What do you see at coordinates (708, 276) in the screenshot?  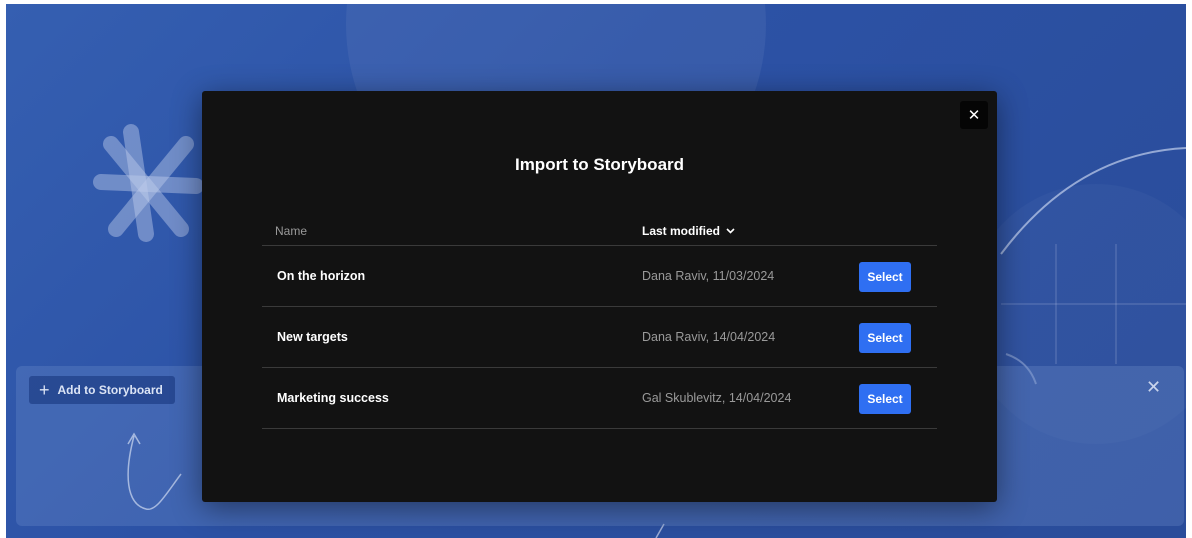 I see `row-last-modified: Dana Raviv, 11/03/2024` at bounding box center [708, 276].